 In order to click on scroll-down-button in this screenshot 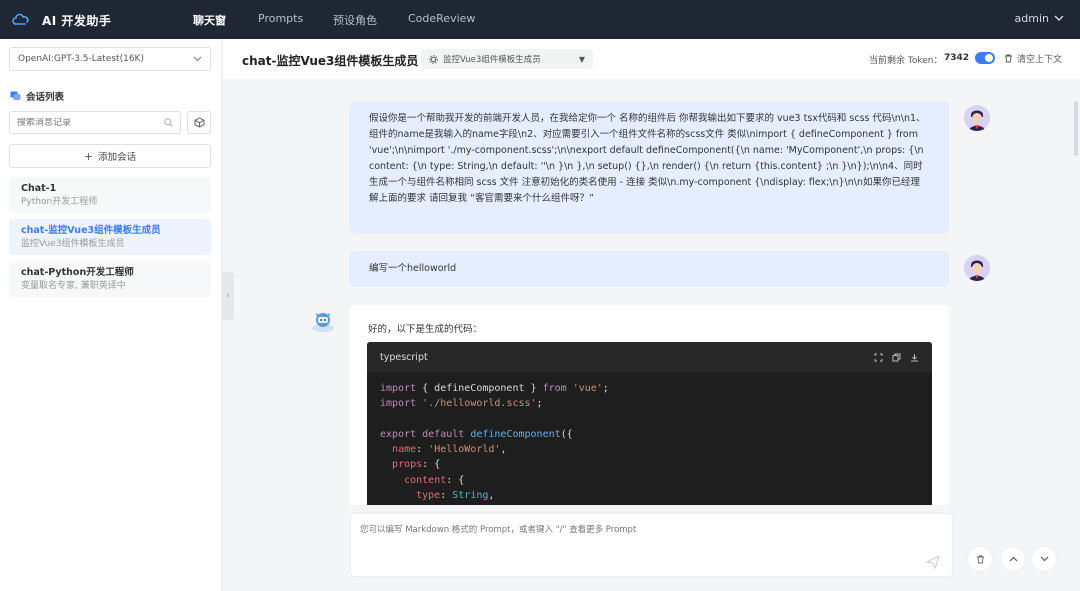, I will do `click(1044, 559)`.